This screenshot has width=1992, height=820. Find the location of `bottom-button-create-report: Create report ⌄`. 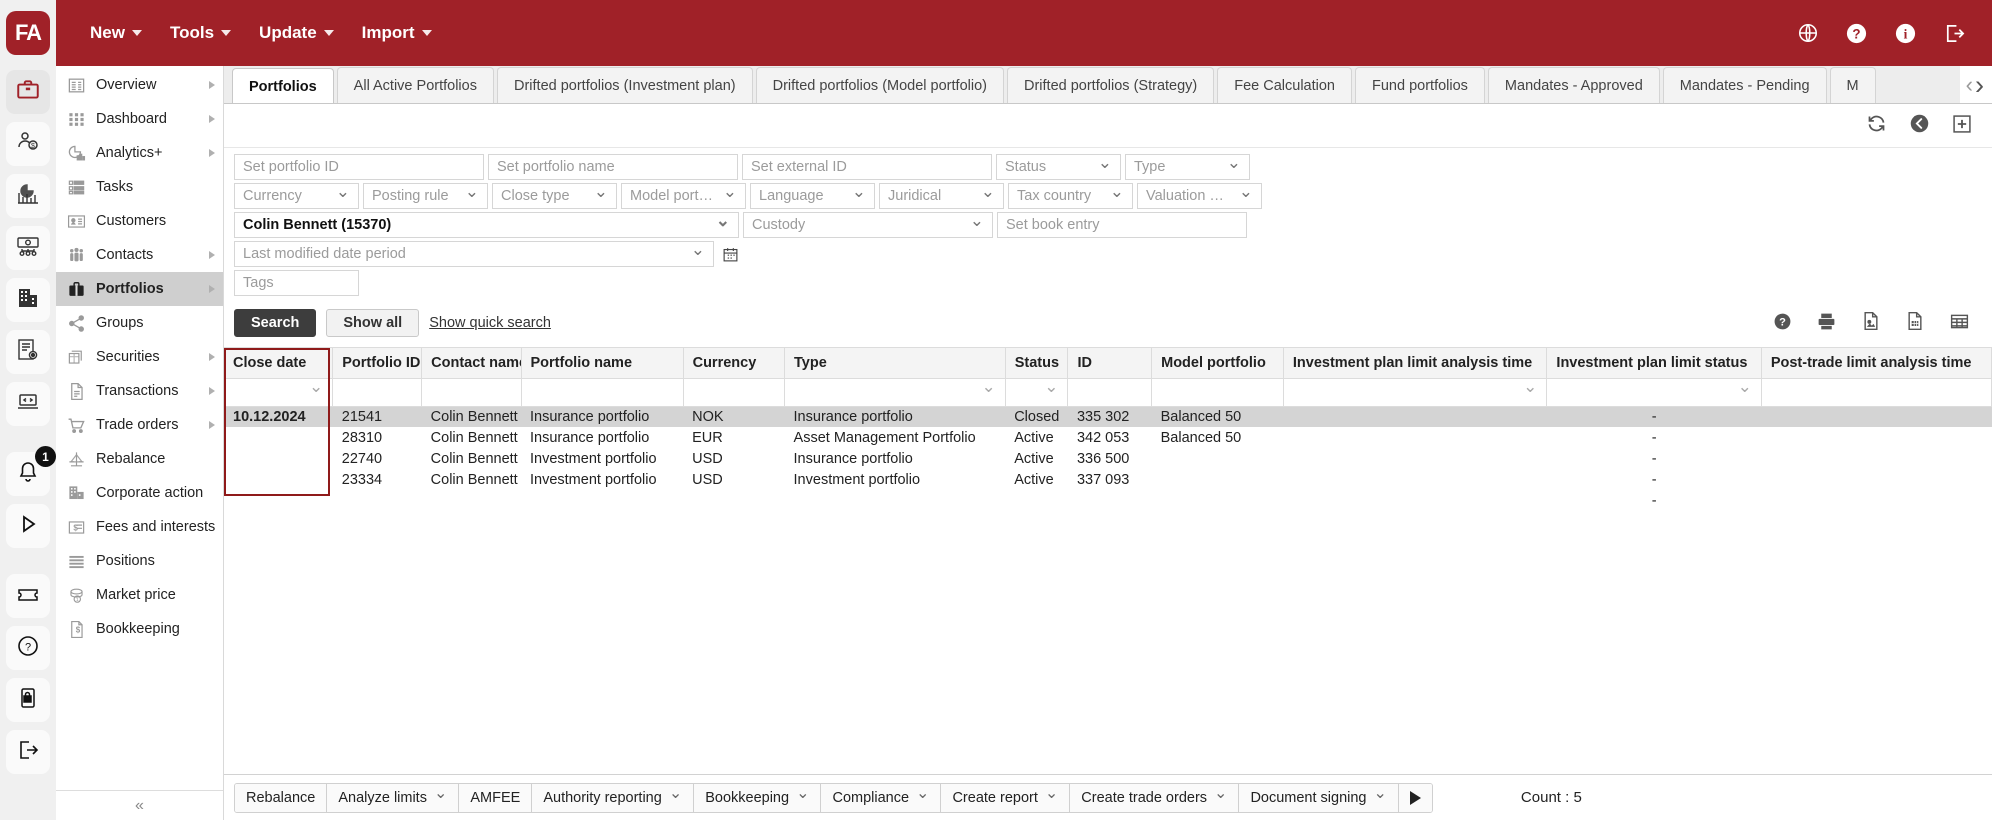

bottom-button-create-report: Create report ⌄ is located at coordinates (1006, 797).